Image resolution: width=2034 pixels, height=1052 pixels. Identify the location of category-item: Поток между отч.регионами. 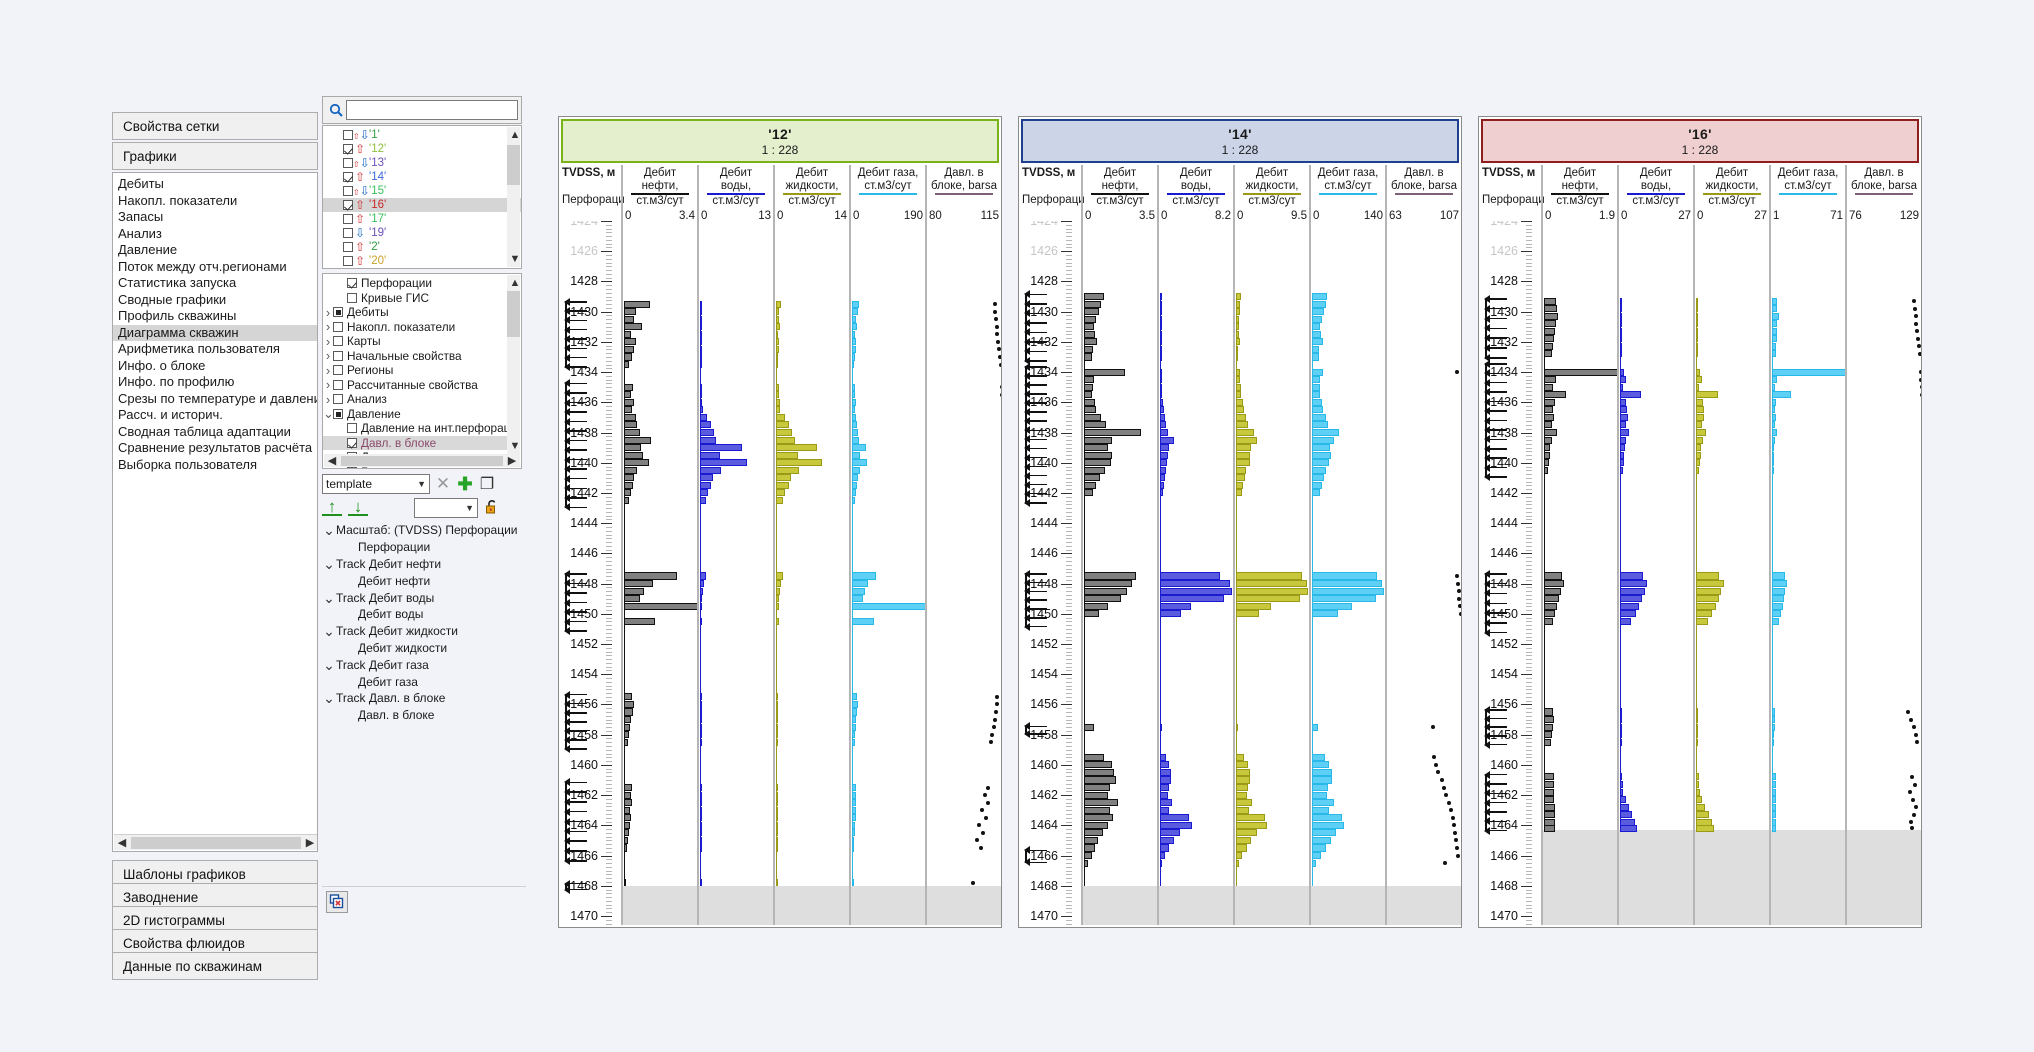
(215, 267).